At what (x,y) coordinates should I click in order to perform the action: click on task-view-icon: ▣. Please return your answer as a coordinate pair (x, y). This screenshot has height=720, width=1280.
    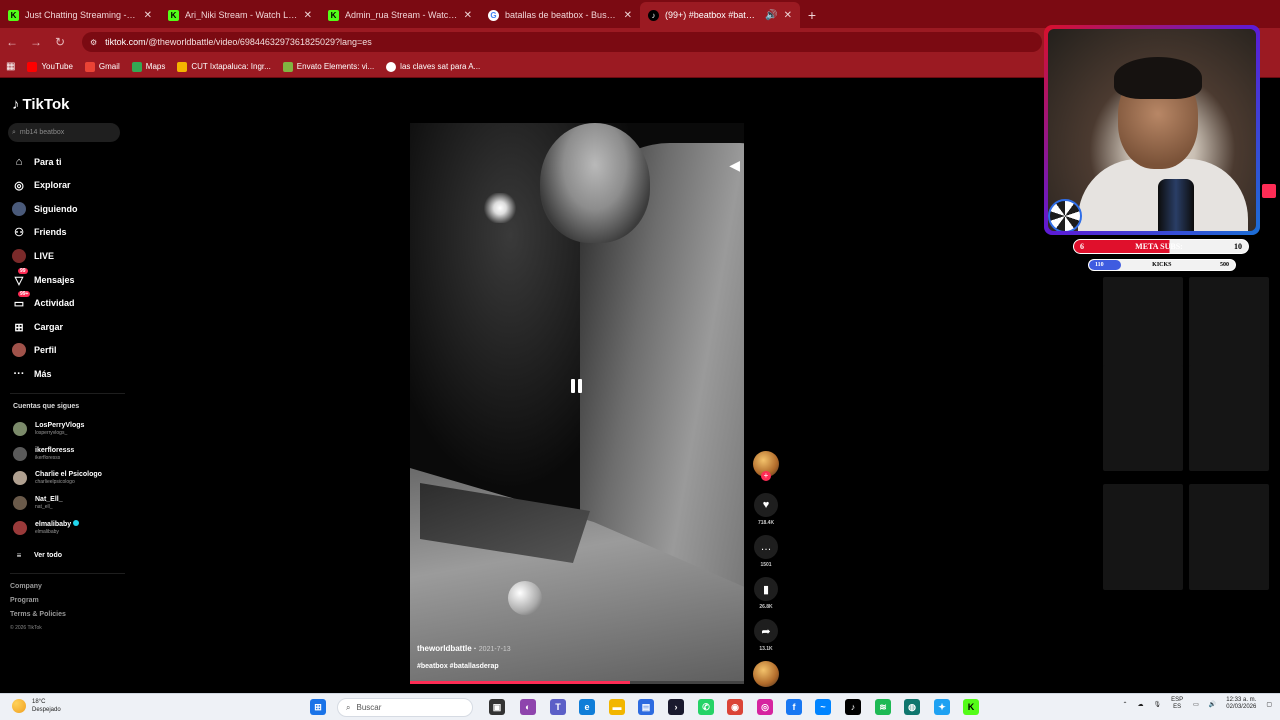
    Looking at the image, I should click on (497, 707).